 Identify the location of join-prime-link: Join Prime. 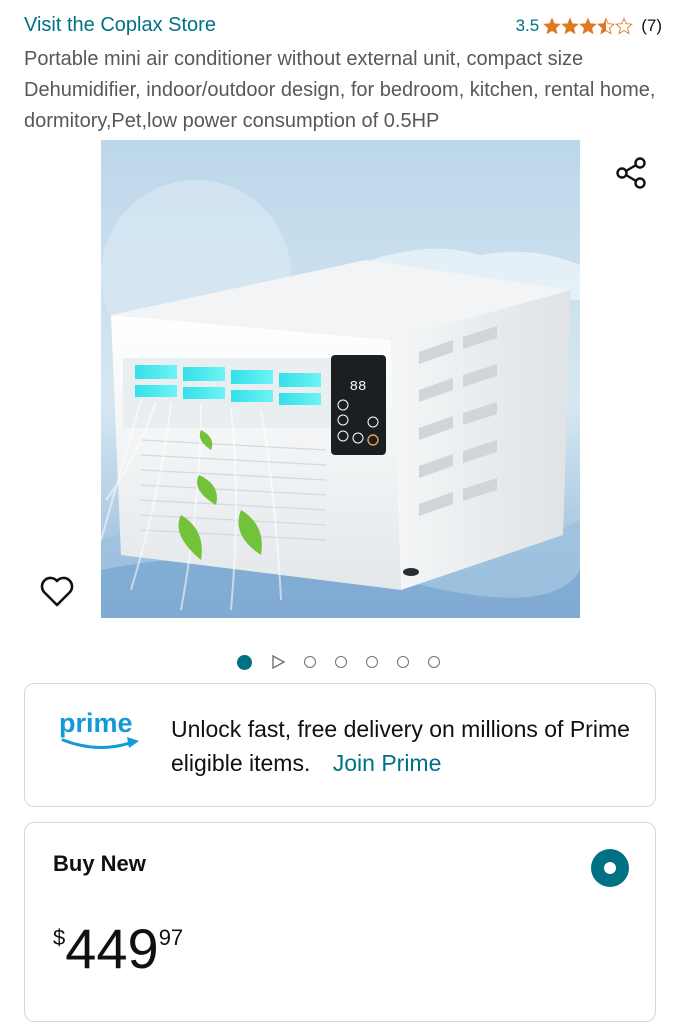
(387, 763).